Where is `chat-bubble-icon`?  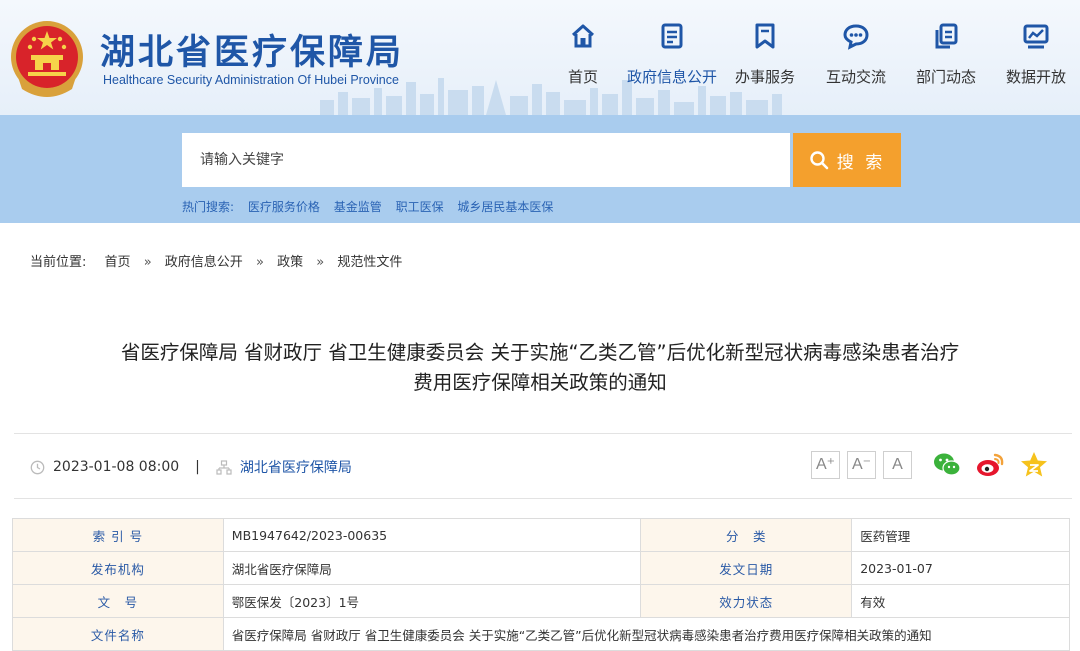 chat-bubble-icon is located at coordinates (856, 37).